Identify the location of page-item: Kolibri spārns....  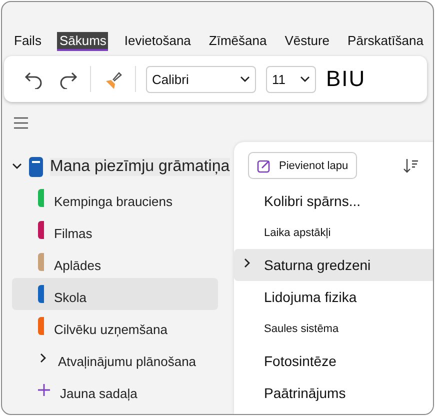
(333, 201).